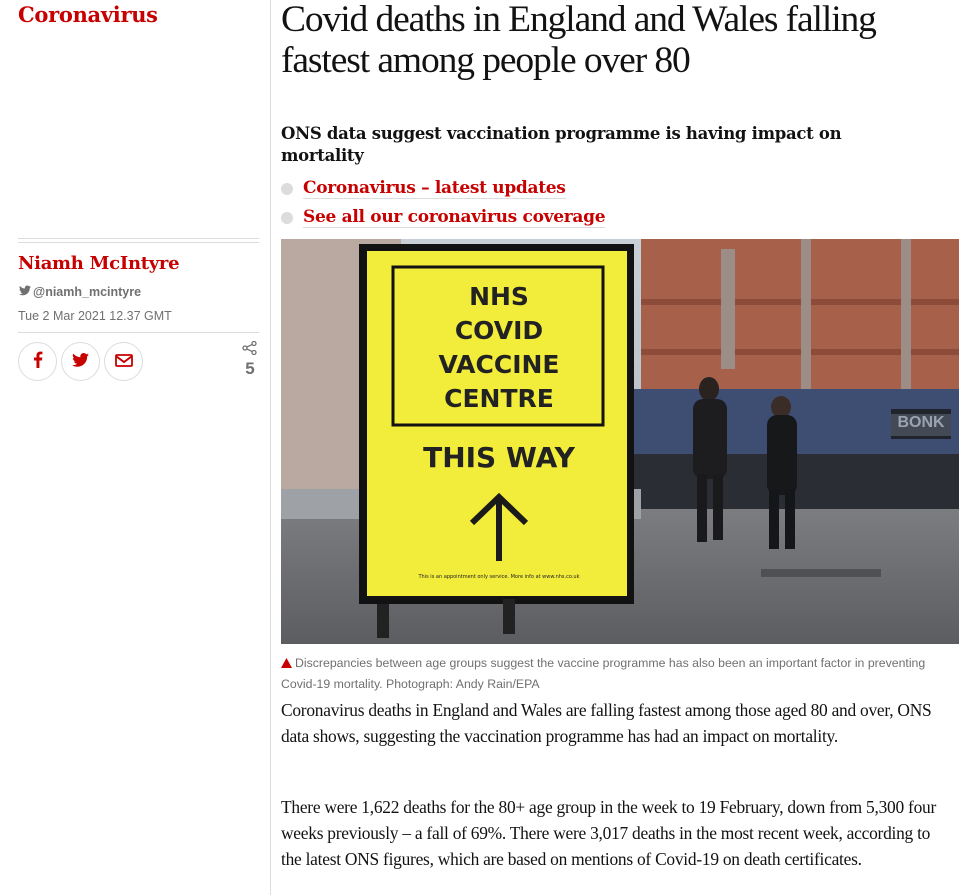  I want to click on share-count: 5, so click(250, 368).